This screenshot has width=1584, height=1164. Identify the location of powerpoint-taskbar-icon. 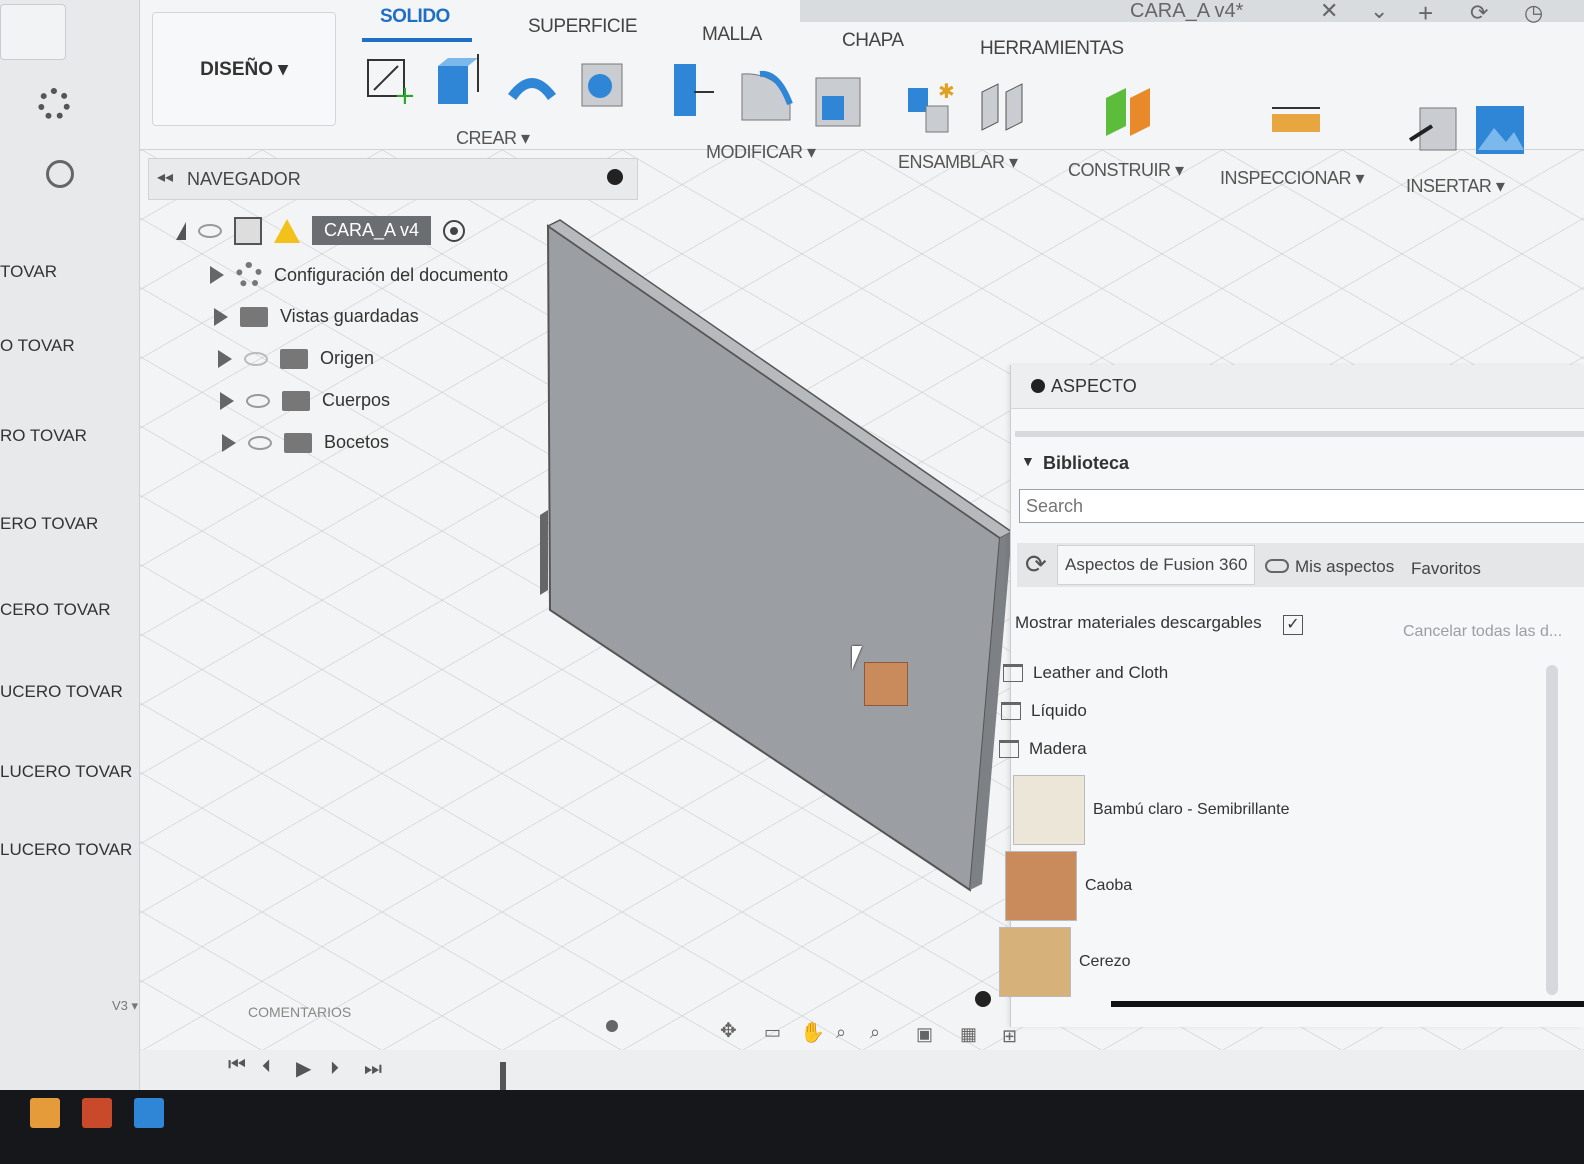
(97, 1113).